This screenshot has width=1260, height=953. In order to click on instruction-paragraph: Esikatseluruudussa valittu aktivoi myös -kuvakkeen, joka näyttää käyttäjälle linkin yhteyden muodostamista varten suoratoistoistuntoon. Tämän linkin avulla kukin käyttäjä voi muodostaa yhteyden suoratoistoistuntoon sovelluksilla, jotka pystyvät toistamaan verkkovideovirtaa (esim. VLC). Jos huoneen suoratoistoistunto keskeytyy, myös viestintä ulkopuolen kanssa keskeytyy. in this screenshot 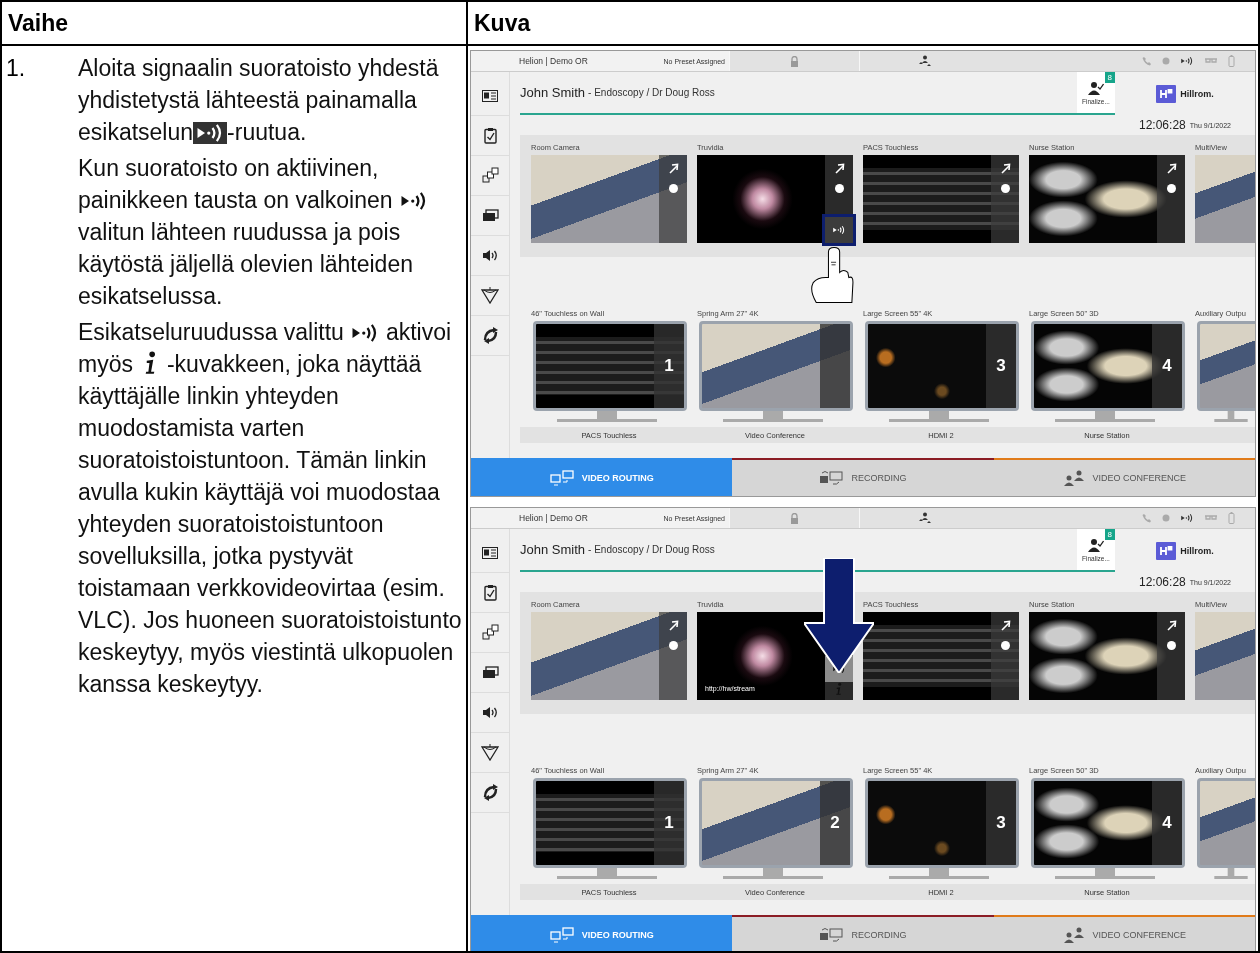, I will do `click(270, 508)`.